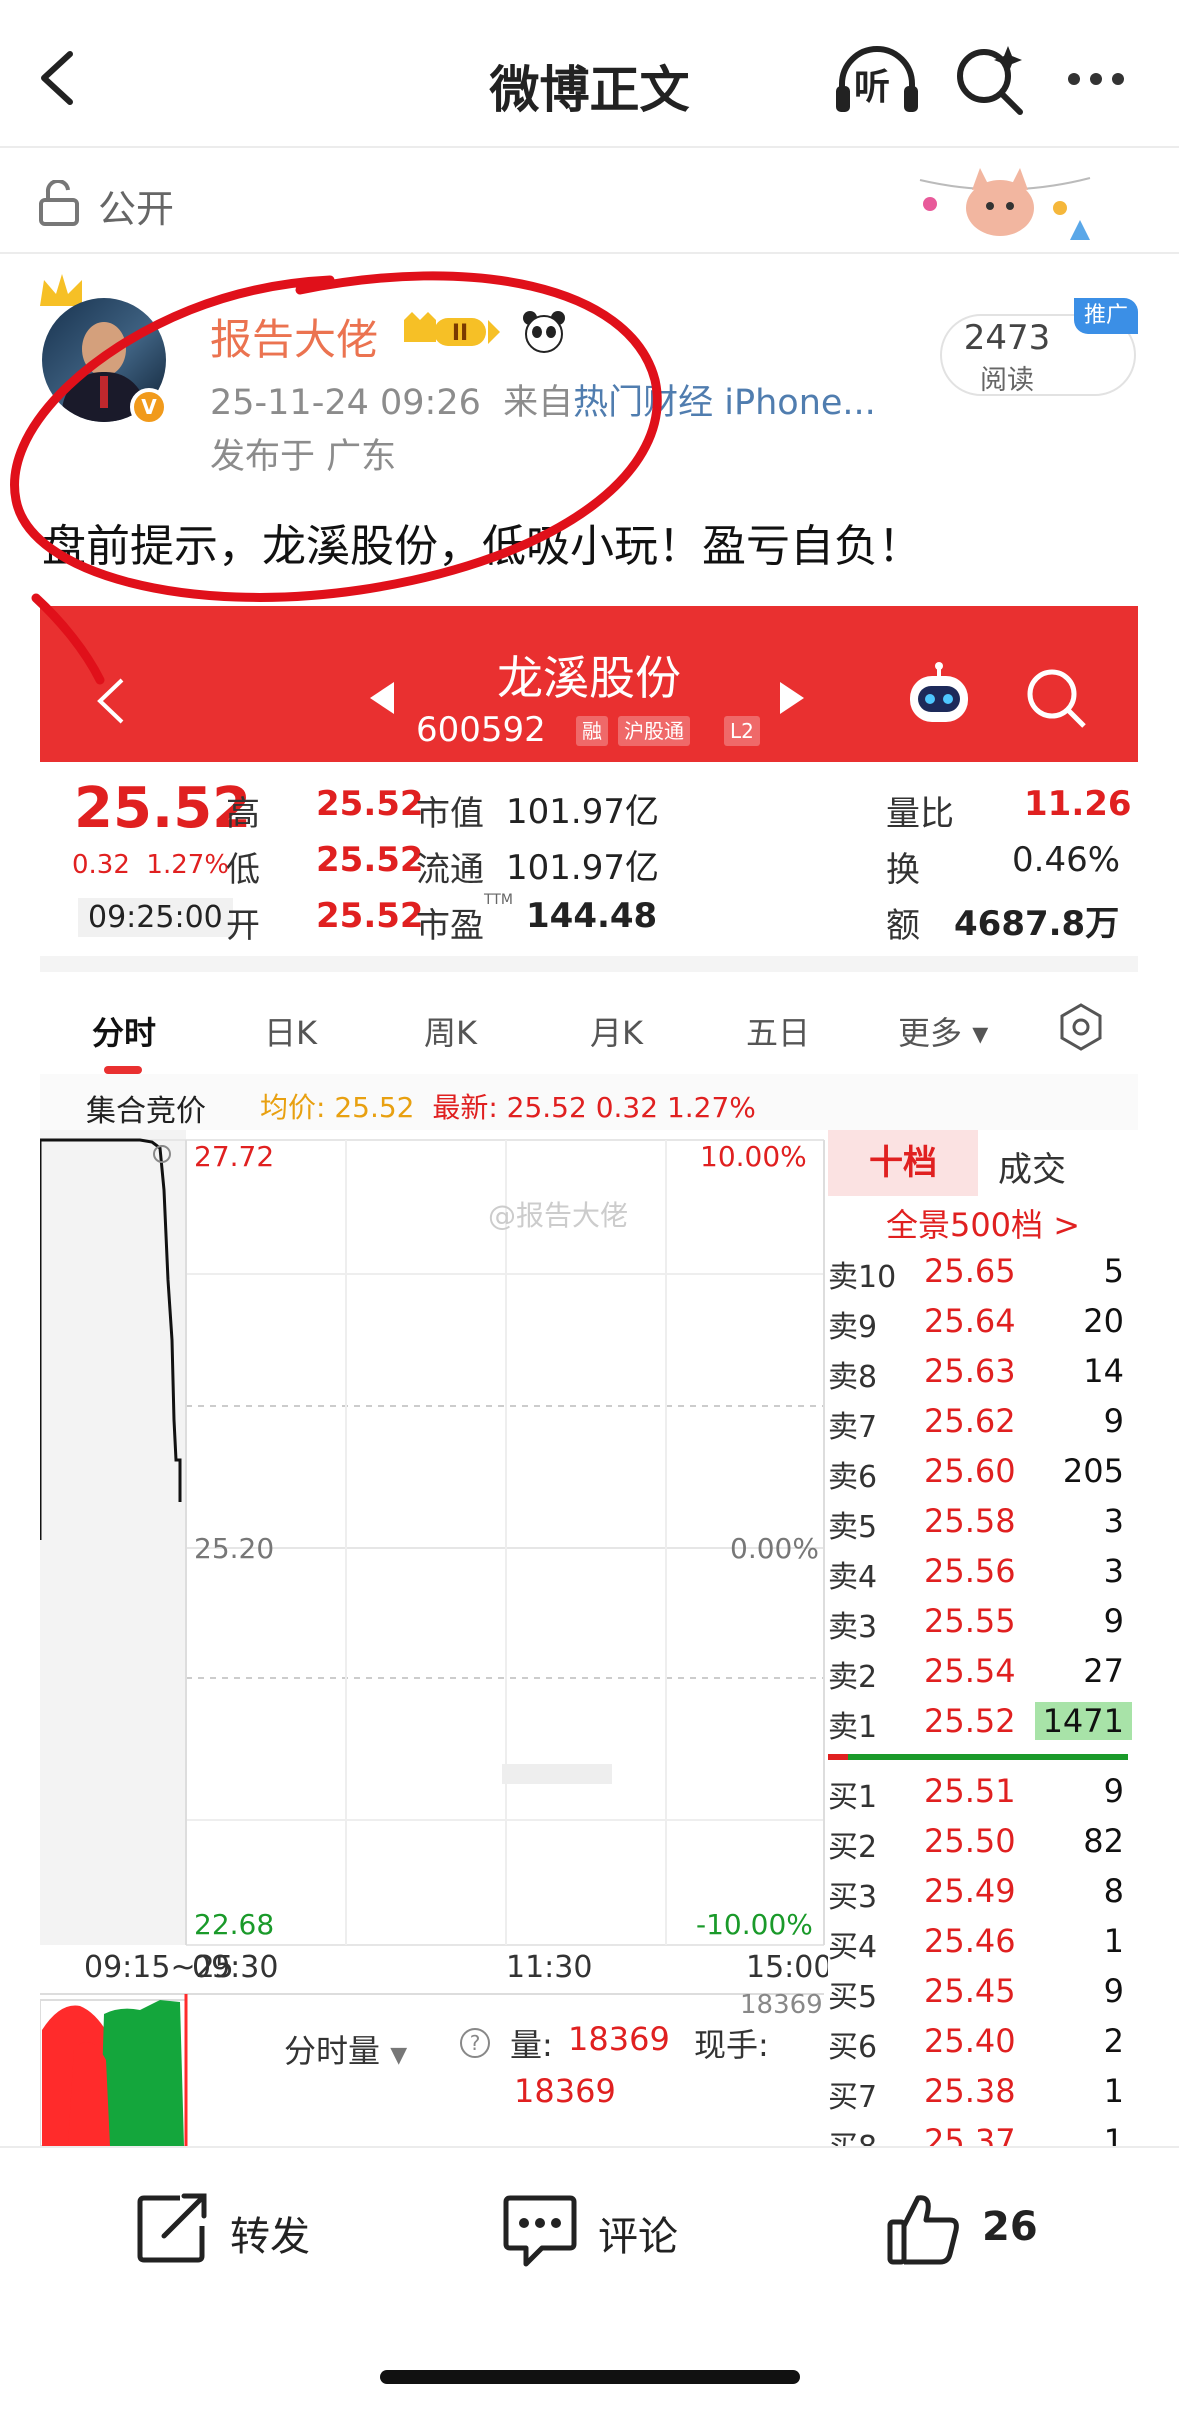 This screenshot has height=2409, width=1179. Describe the element at coordinates (853, 1427) in the screenshot. I see `ask-level-label: 卖7` at that location.